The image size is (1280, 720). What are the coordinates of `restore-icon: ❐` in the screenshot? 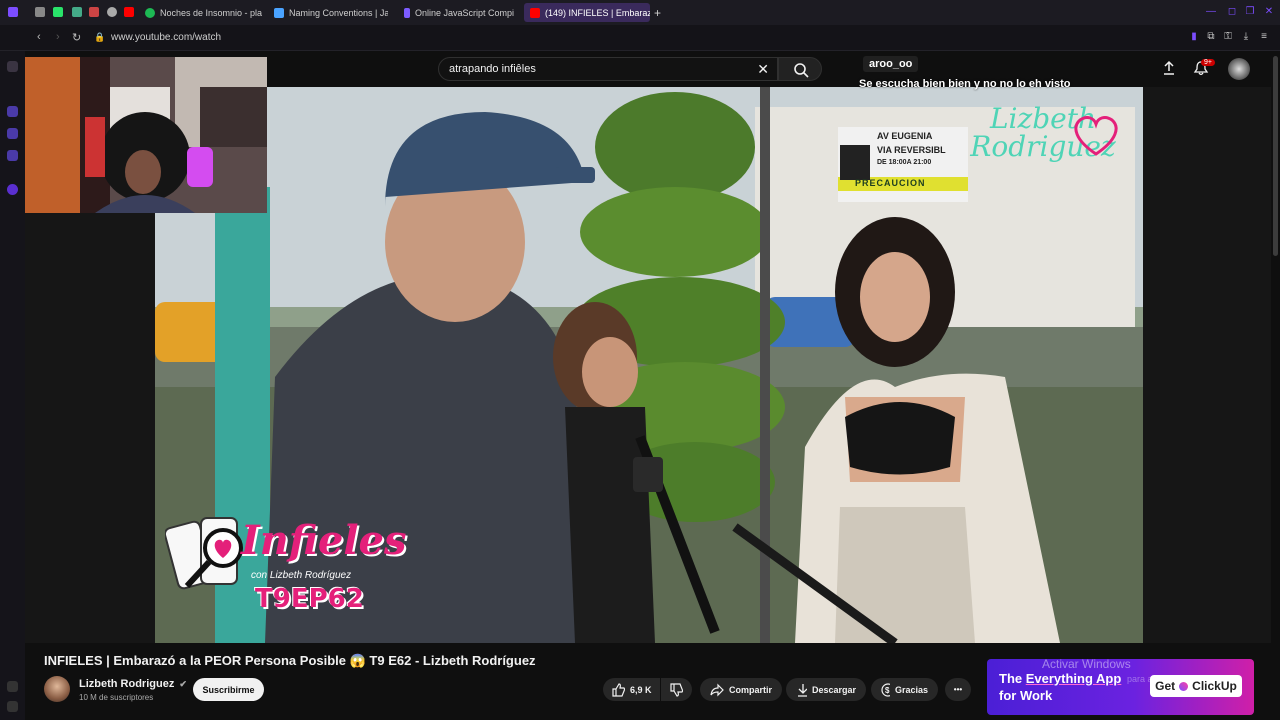 It's located at (1250, 12).